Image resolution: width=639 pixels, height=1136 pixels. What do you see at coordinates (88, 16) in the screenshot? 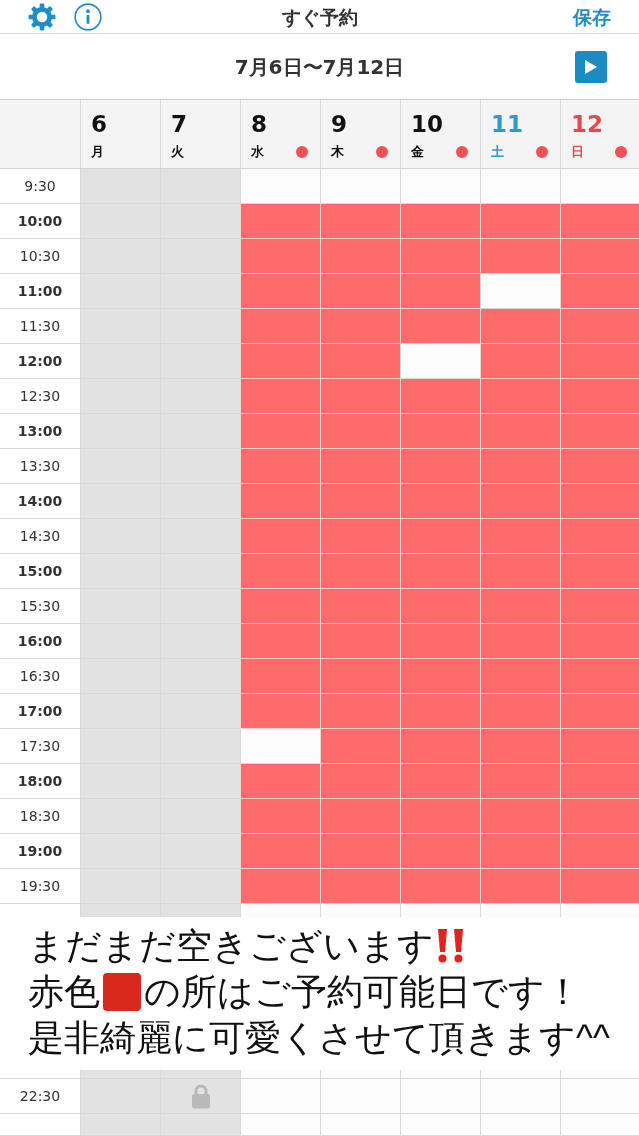
I see `info-icon` at bounding box center [88, 16].